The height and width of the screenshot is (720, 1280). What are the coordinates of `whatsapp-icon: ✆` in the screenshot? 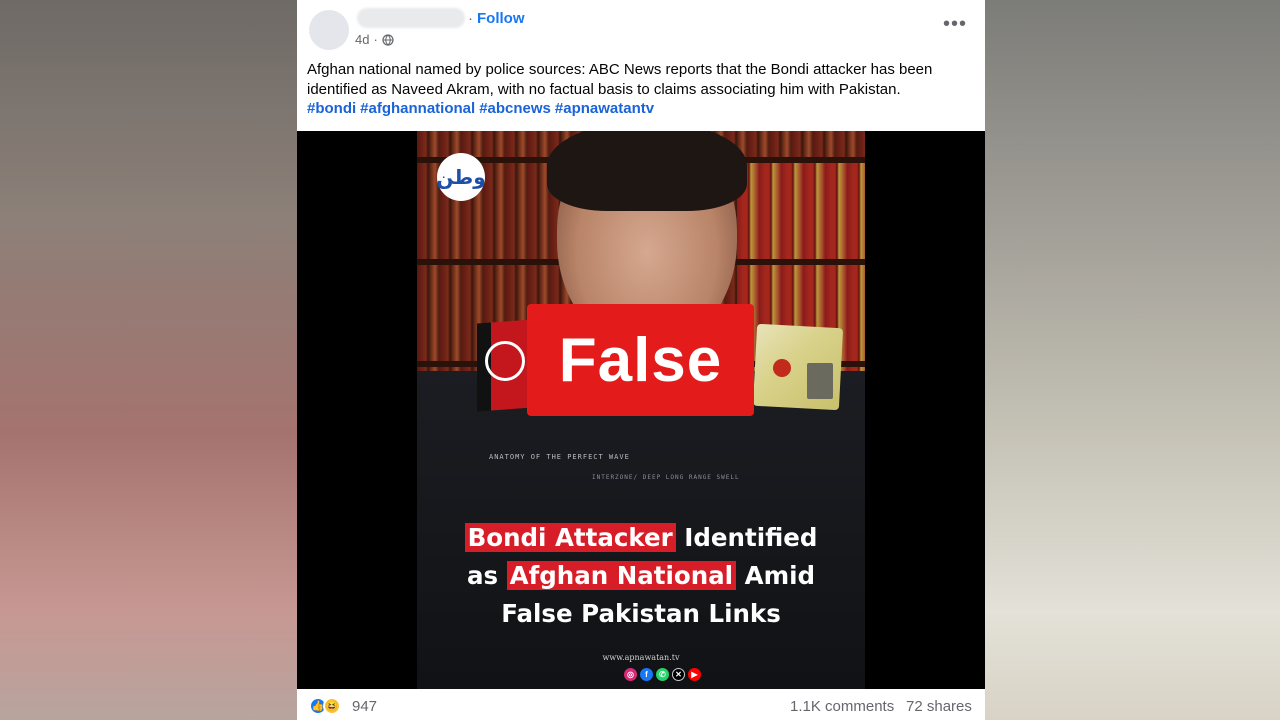 It's located at (662, 674).